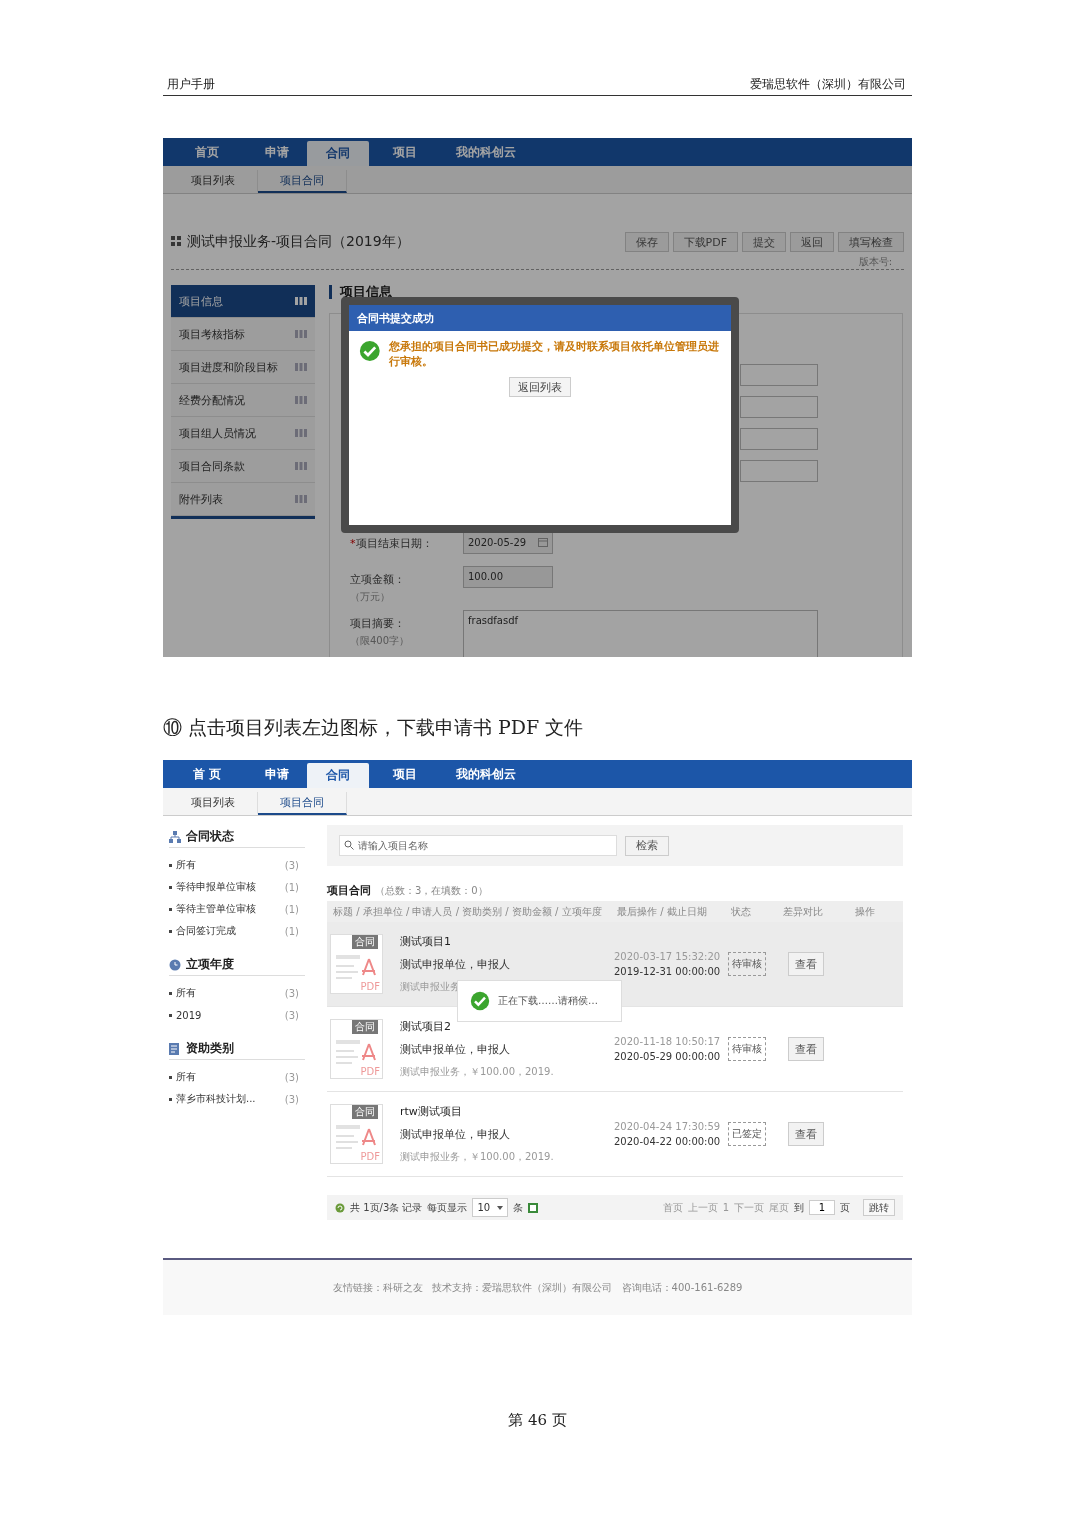 The width and height of the screenshot is (1074, 1520). I want to click on hierarchy-icon, so click(175, 836).